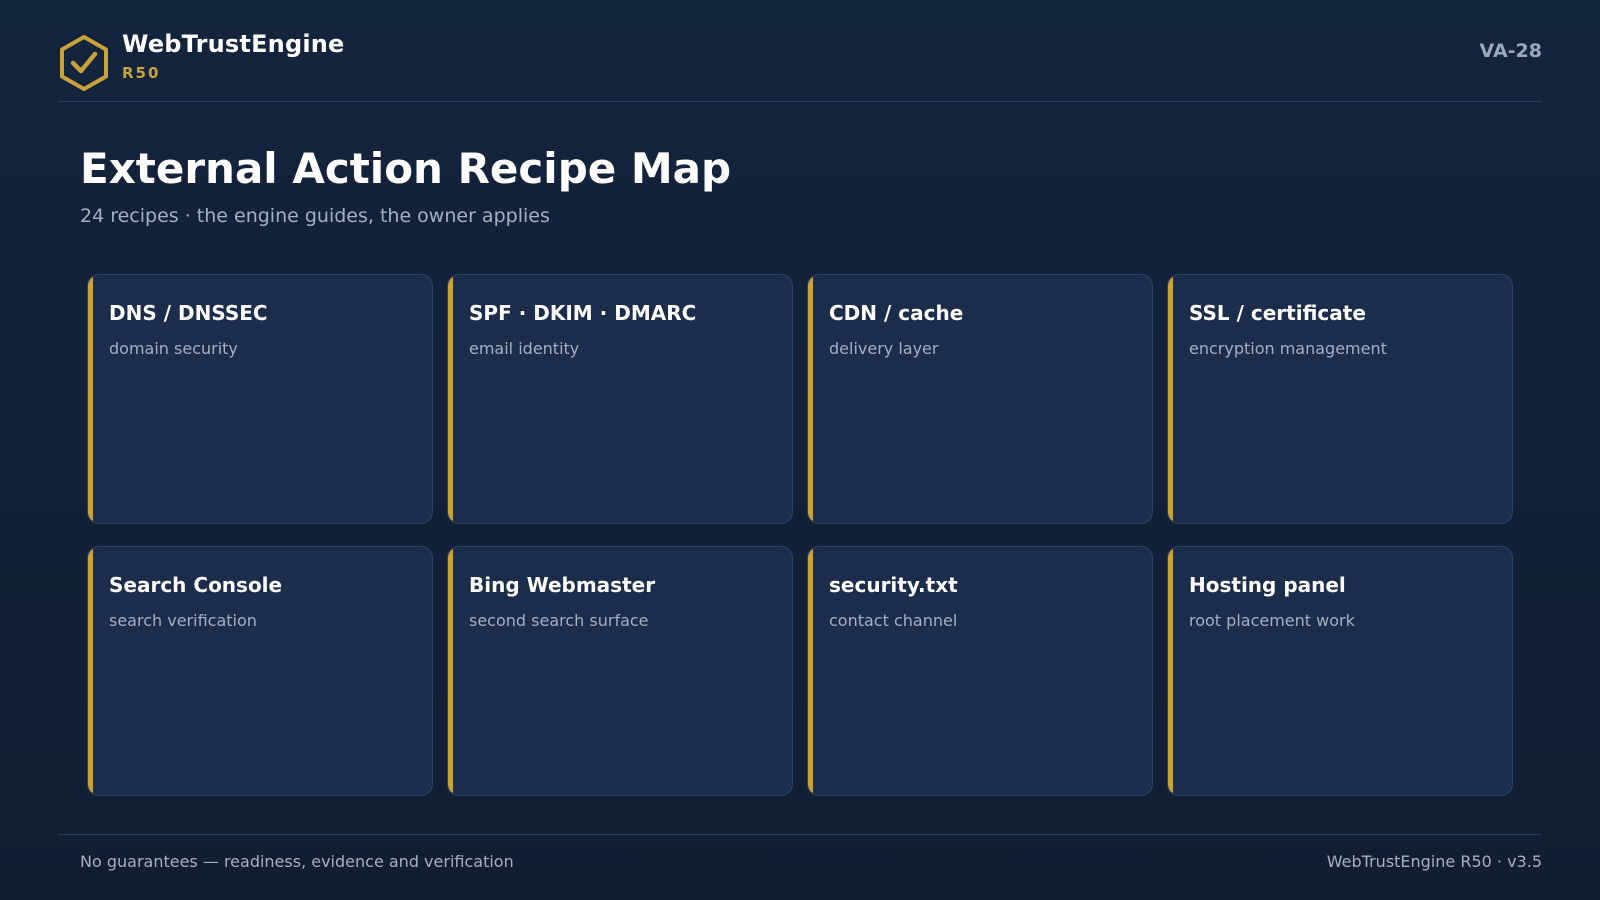 Image resolution: width=1600 pixels, height=900 pixels. I want to click on card-description: email identity, so click(524, 348).